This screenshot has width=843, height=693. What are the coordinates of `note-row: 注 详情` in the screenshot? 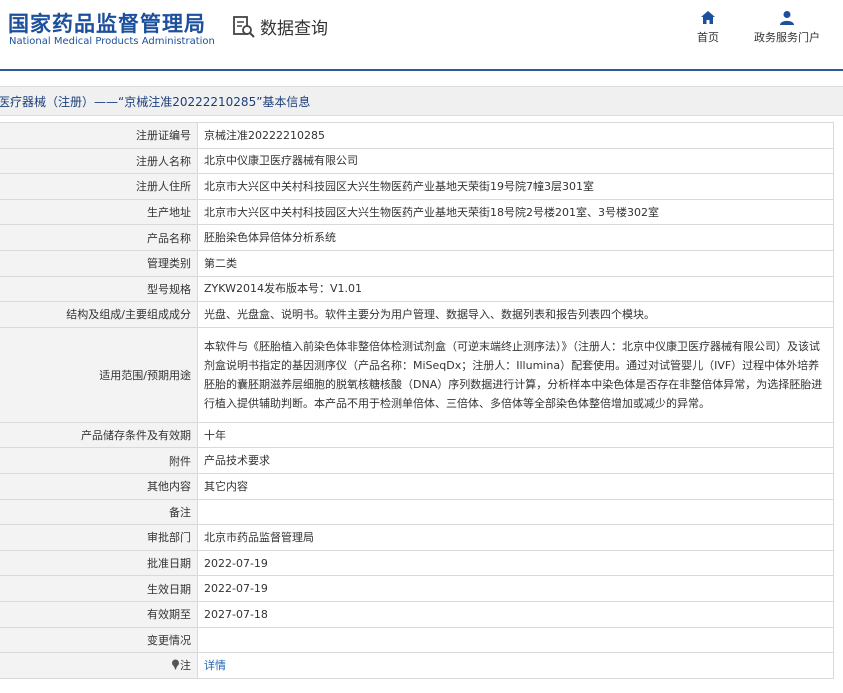 It's located at (417, 665).